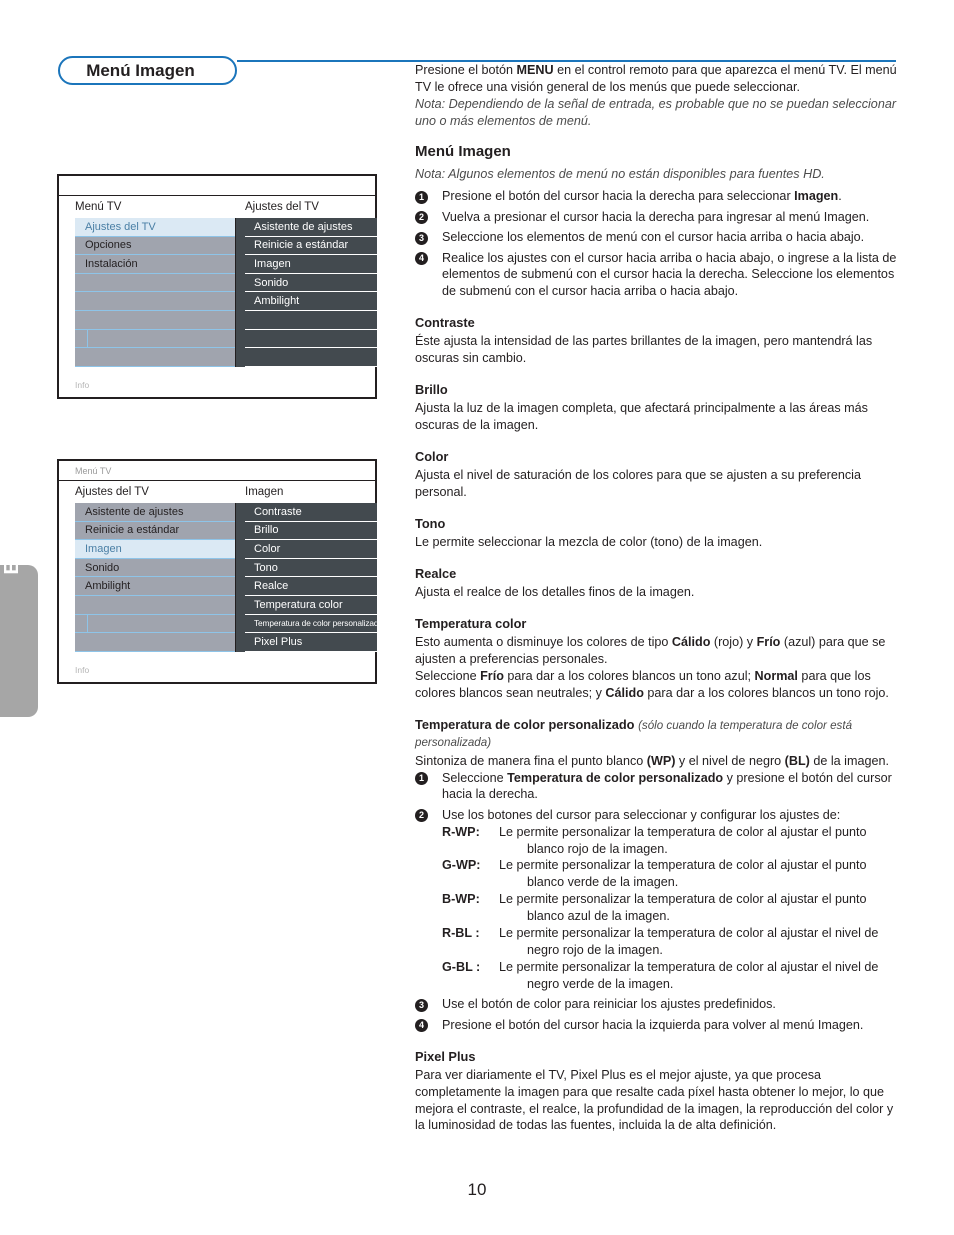  What do you see at coordinates (311, 568) in the screenshot?
I see `tv-submenu-item: Tono` at bounding box center [311, 568].